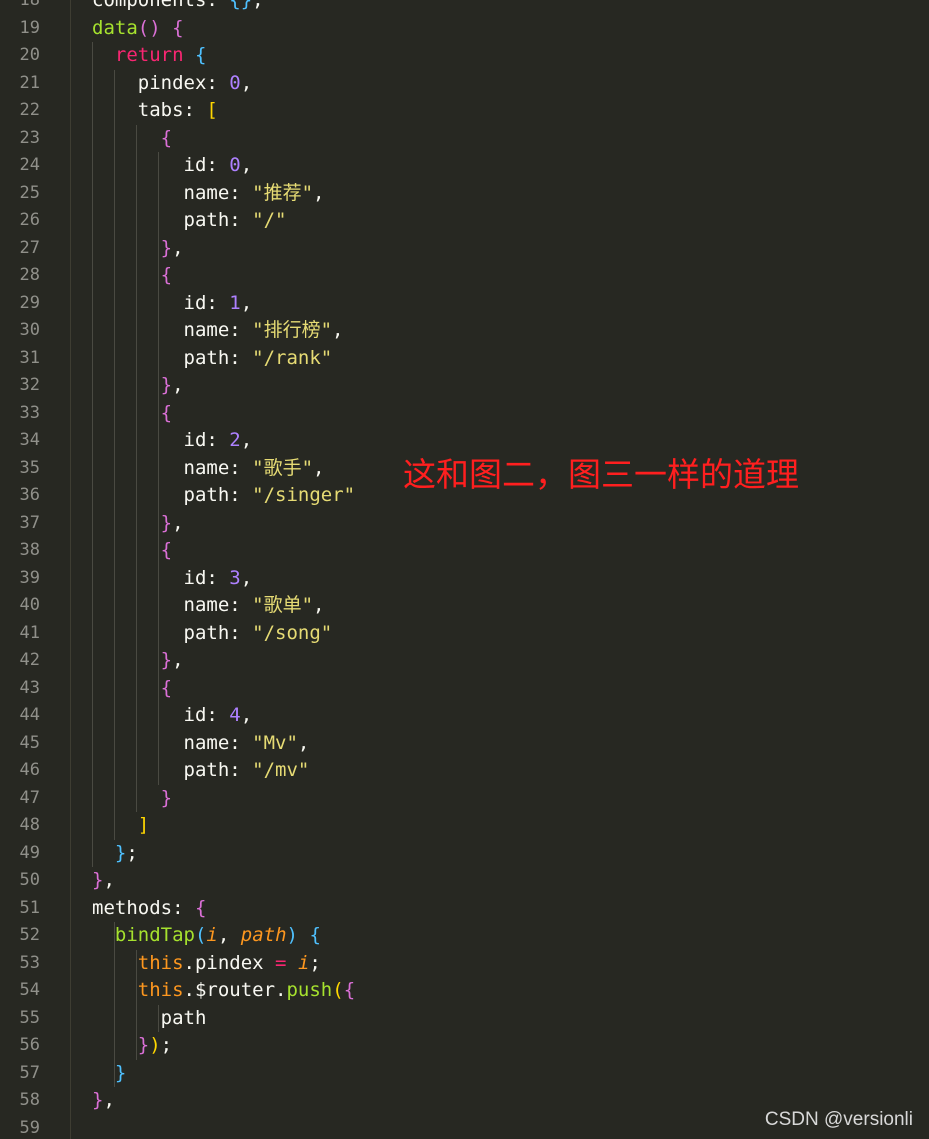 Image resolution: width=929 pixels, height=1139 pixels. Describe the element at coordinates (208, 194) in the screenshot. I see `code-line: name: "推荐",` at that location.